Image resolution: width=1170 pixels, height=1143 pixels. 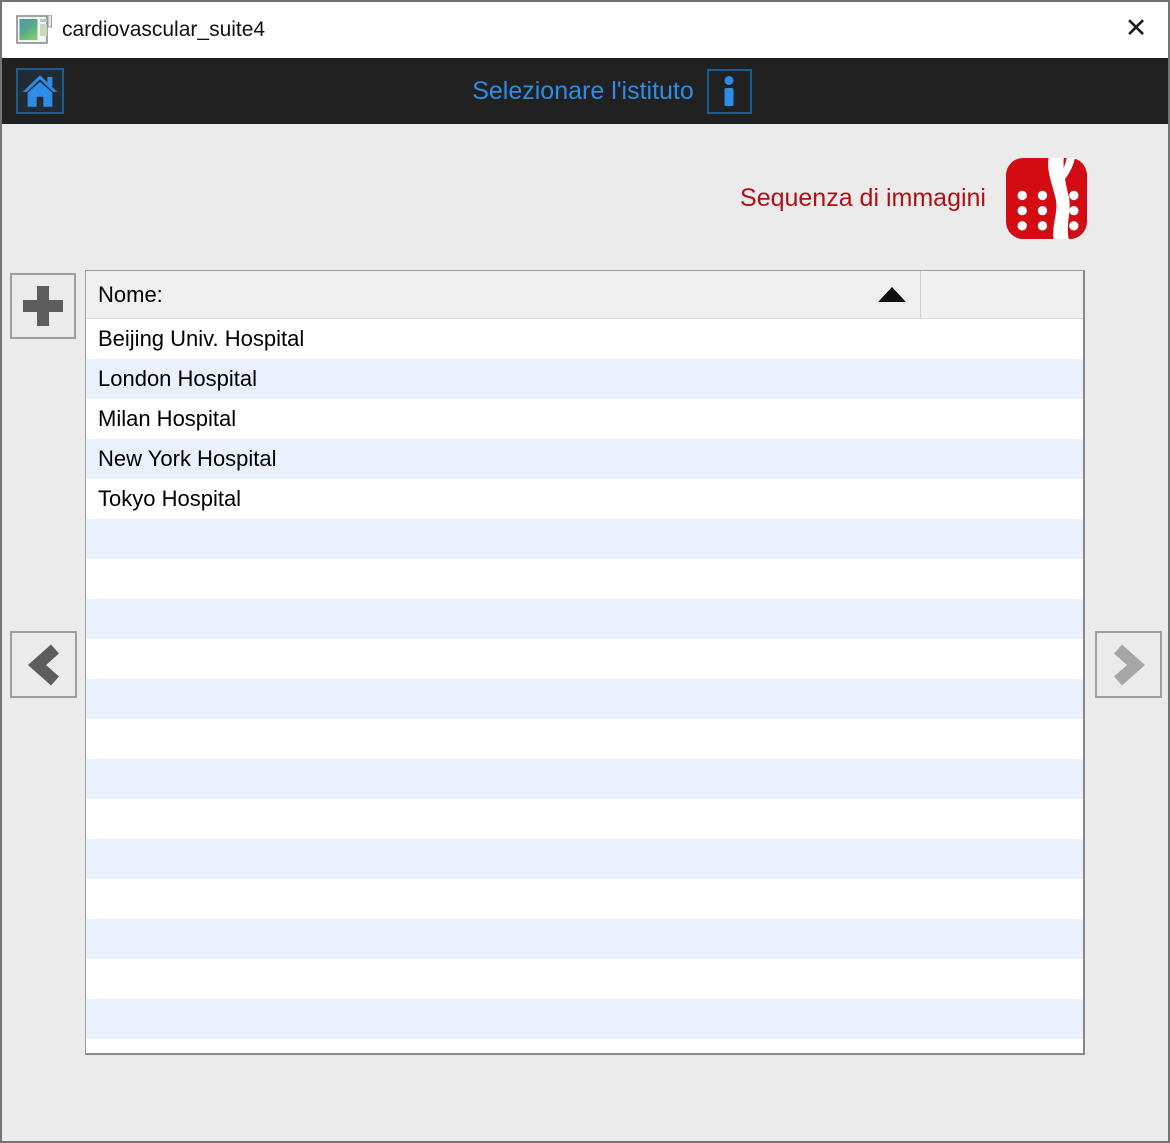 I want to click on app-icon, so click(x=34, y=29).